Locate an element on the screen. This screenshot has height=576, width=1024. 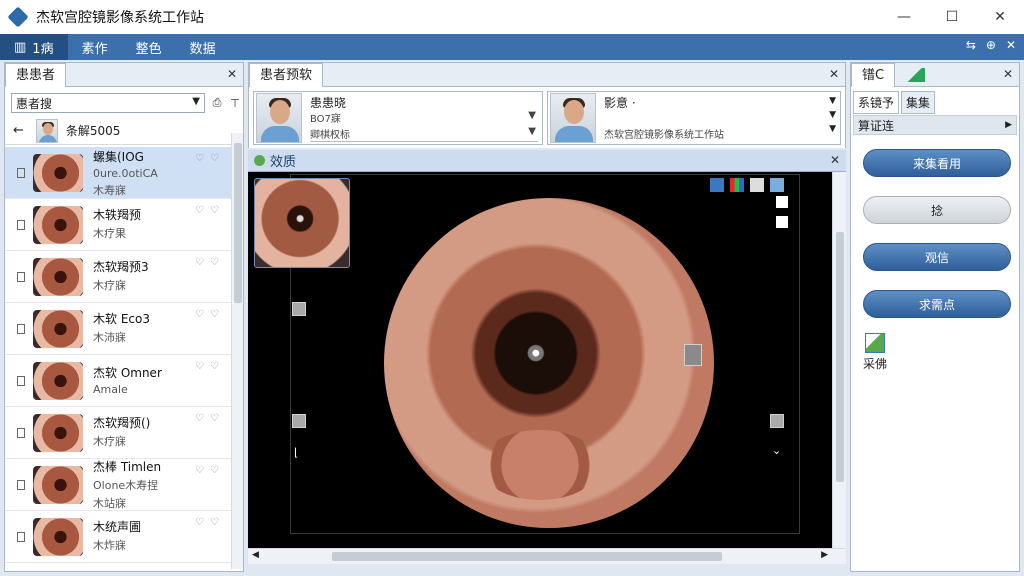
right-handle is located at coordinates (693, 355).